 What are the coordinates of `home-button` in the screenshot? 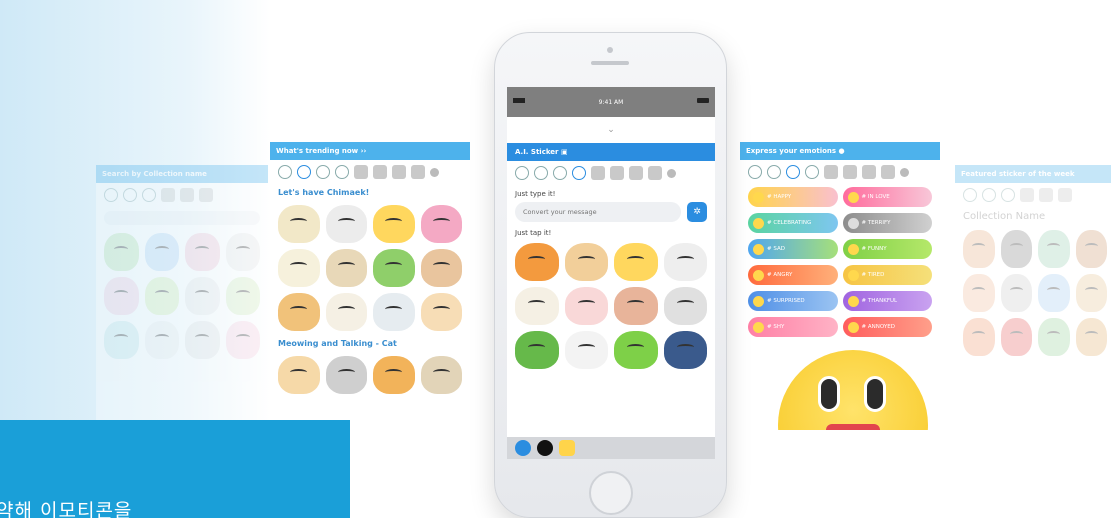 It's located at (611, 493).